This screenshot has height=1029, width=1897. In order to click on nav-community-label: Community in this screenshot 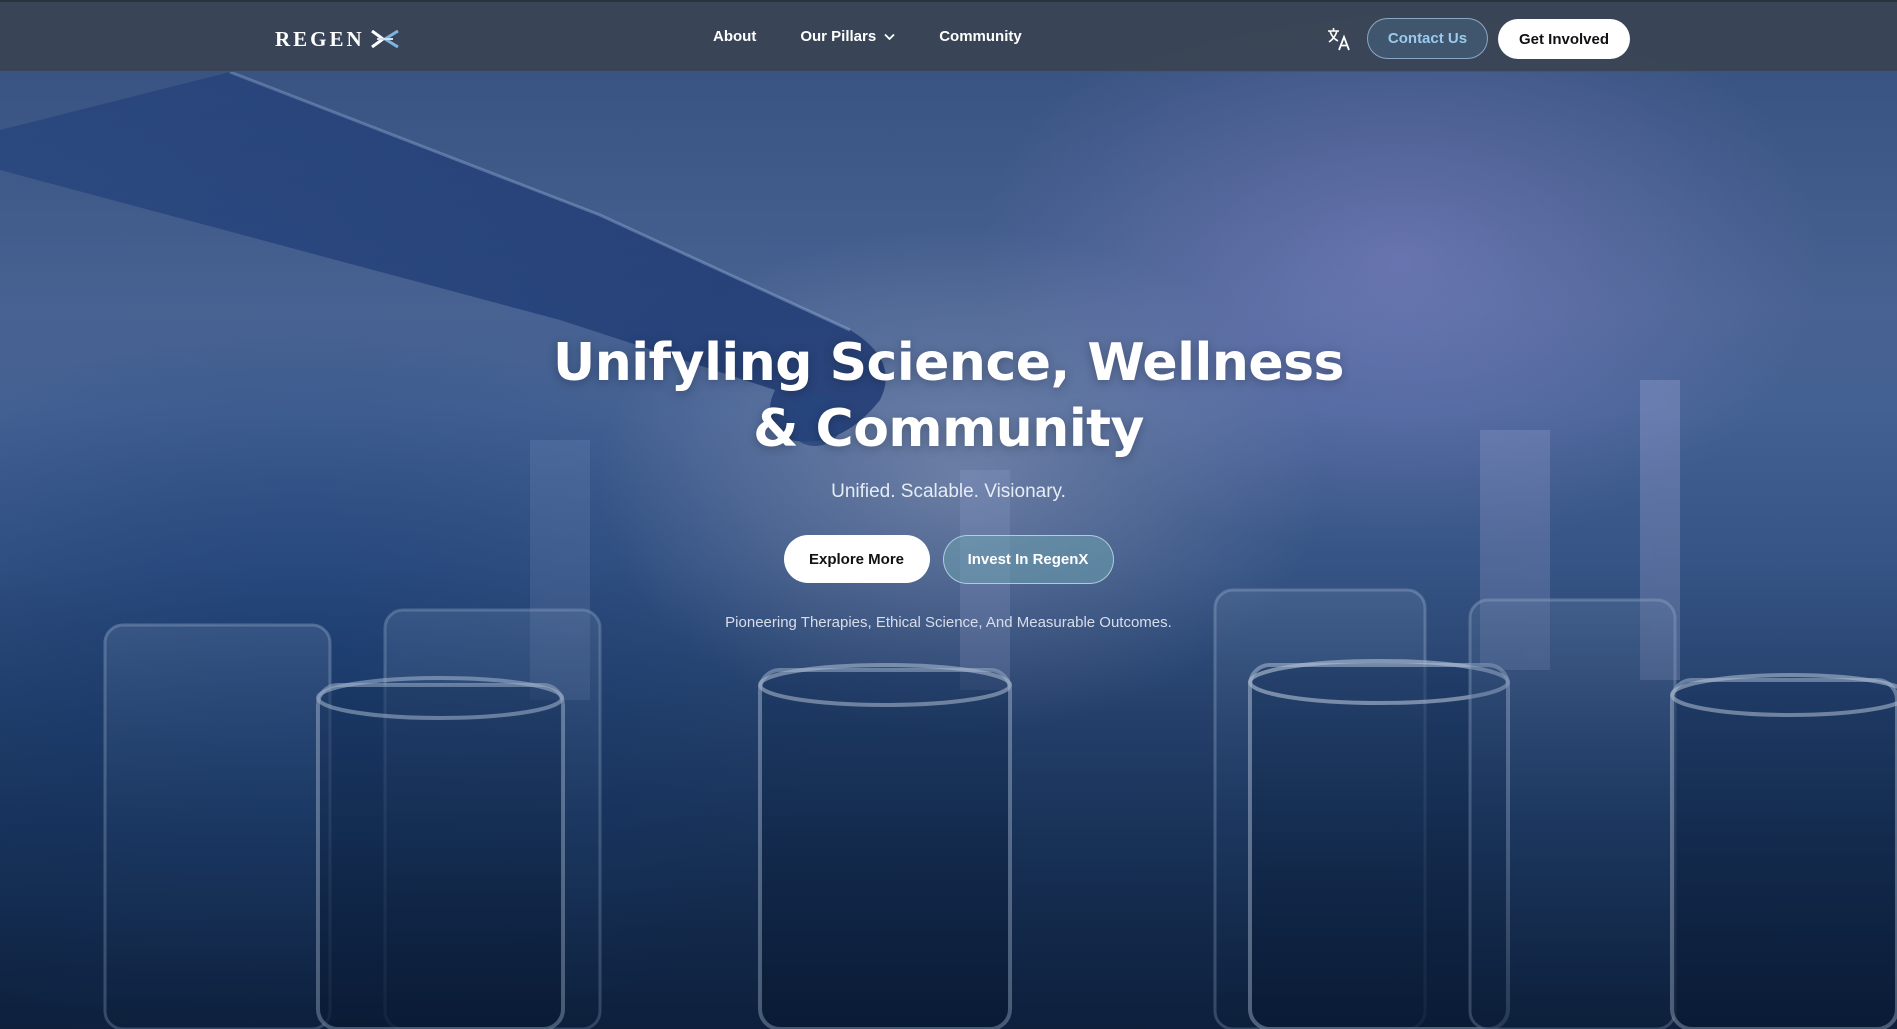, I will do `click(980, 36)`.